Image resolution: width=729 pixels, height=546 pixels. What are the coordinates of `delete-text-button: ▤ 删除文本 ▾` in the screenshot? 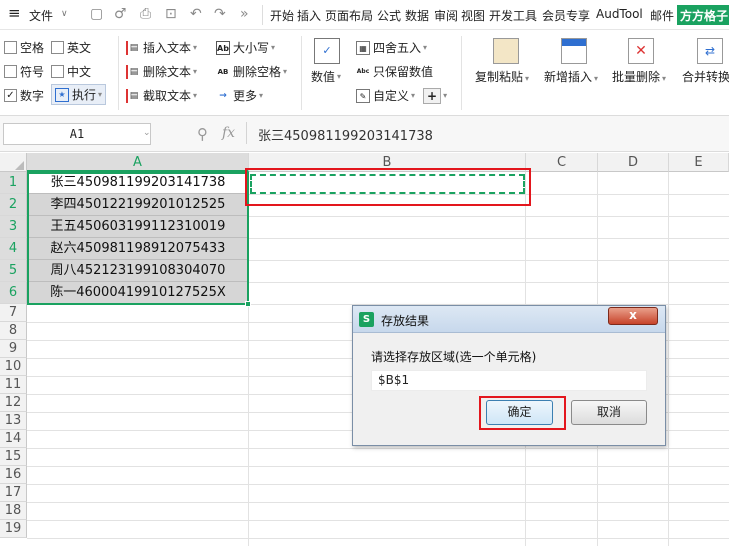 It's located at (161, 71).